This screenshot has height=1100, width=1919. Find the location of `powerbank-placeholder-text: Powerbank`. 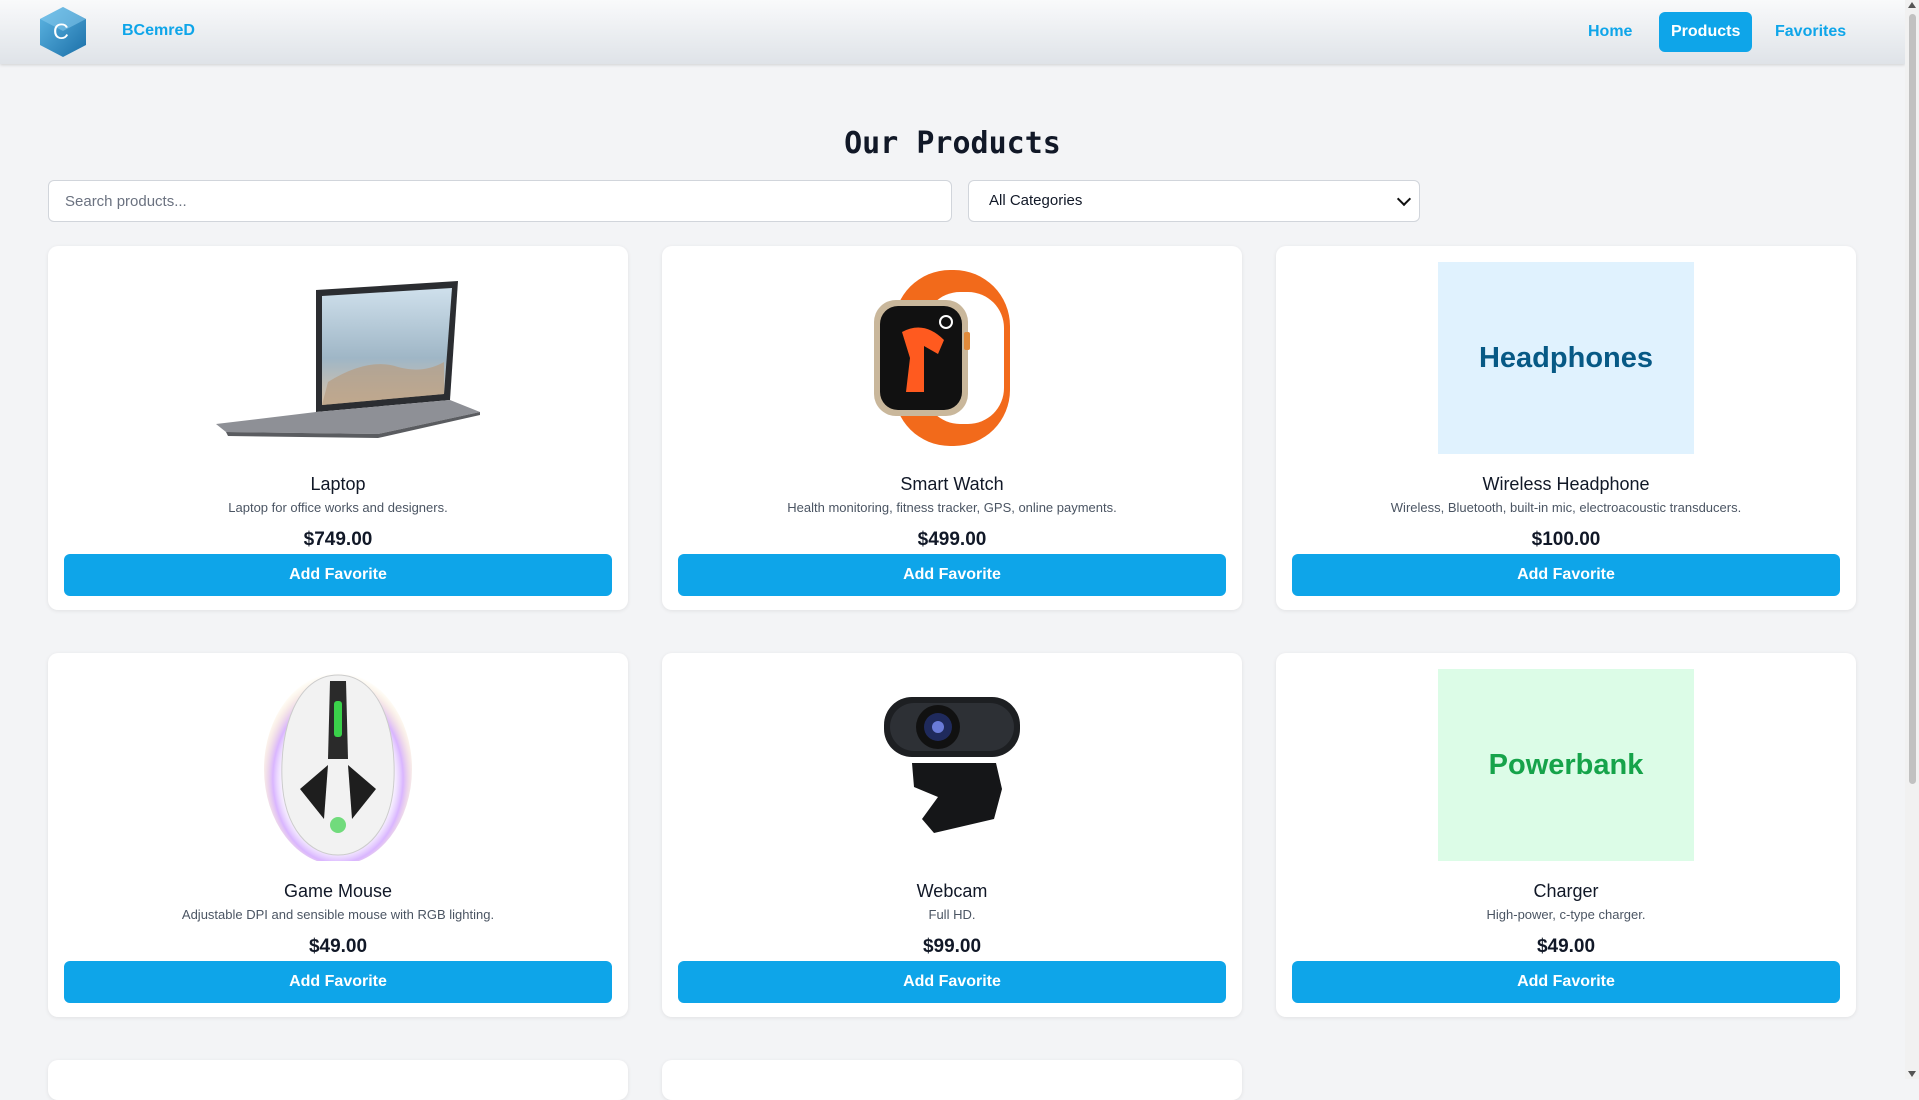

powerbank-placeholder-text: Powerbank is located at coordinates (1566, 765).